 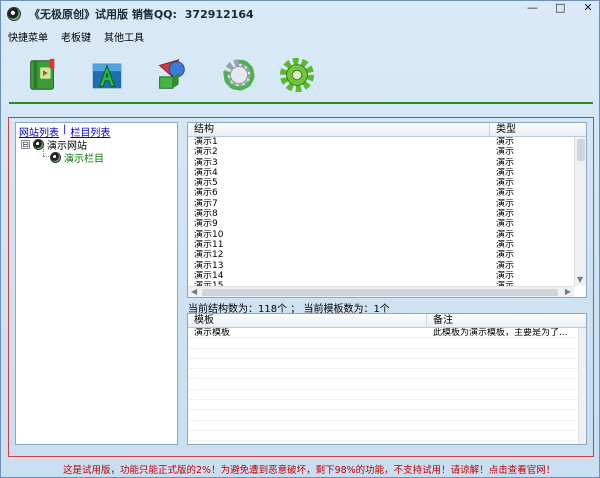 I want to click on column-header-type: 类型, so click(x=533, y=130).